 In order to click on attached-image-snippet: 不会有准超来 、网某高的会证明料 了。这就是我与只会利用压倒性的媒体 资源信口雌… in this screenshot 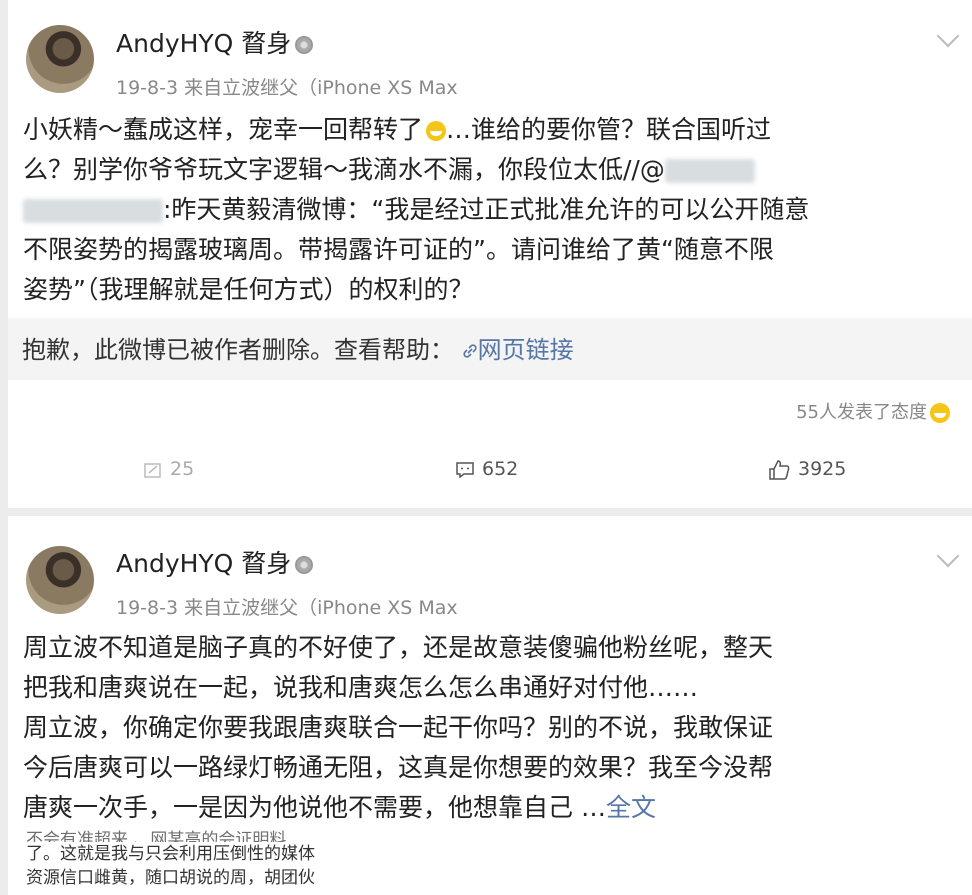, I will do `click(170, 859)`.